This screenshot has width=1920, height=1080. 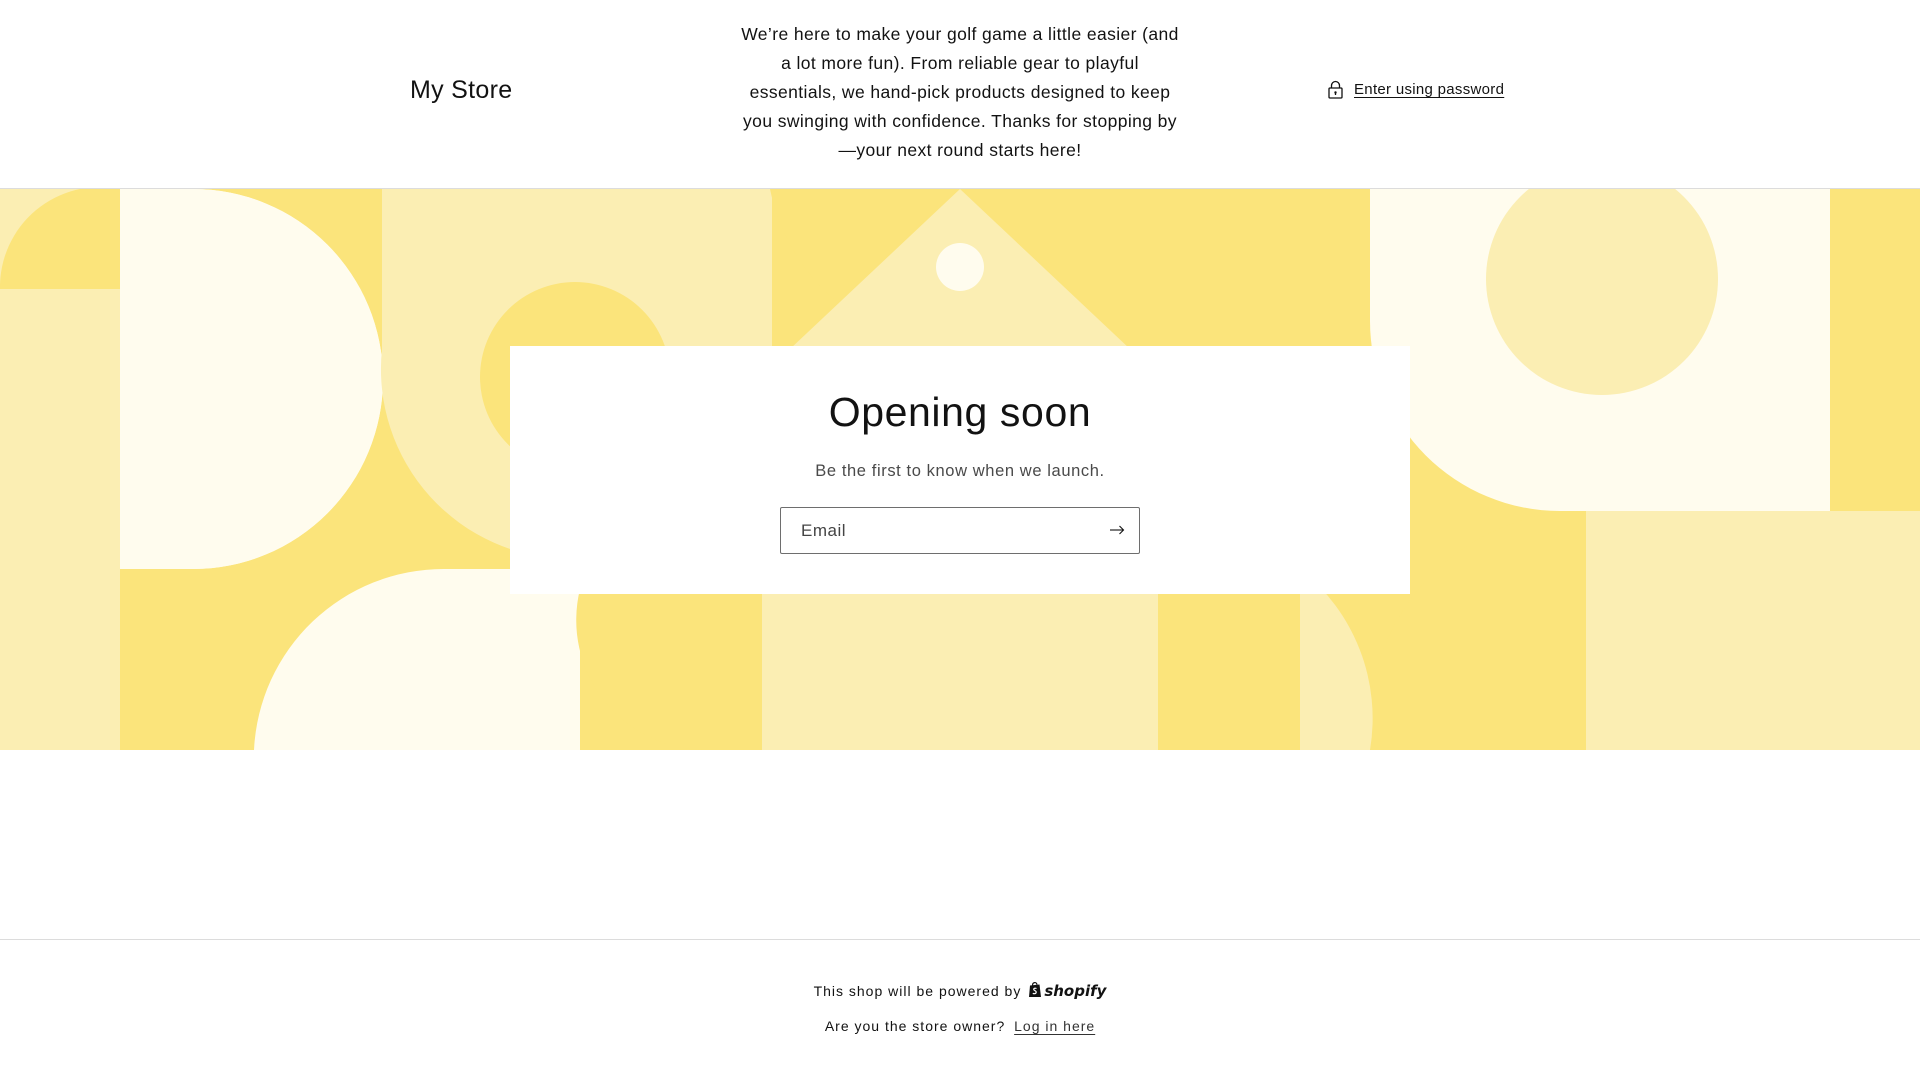 What do you see at coordinates (915, 1026) in the screenshot?
I see `store-owner-text: Are you the store owner?` at bounding box center [915, 1026].